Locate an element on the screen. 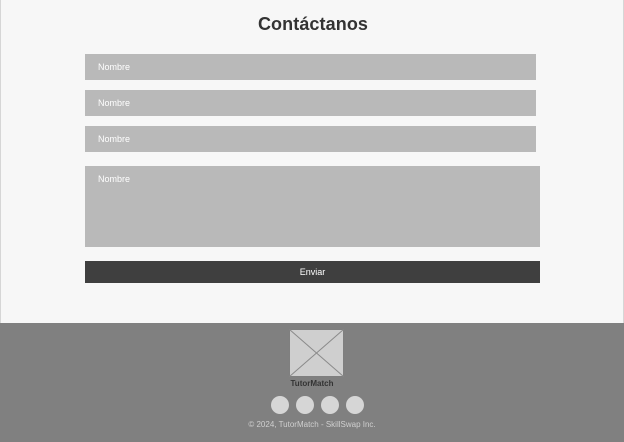  submit-button: Enviar is located at coordinates (312, 272).